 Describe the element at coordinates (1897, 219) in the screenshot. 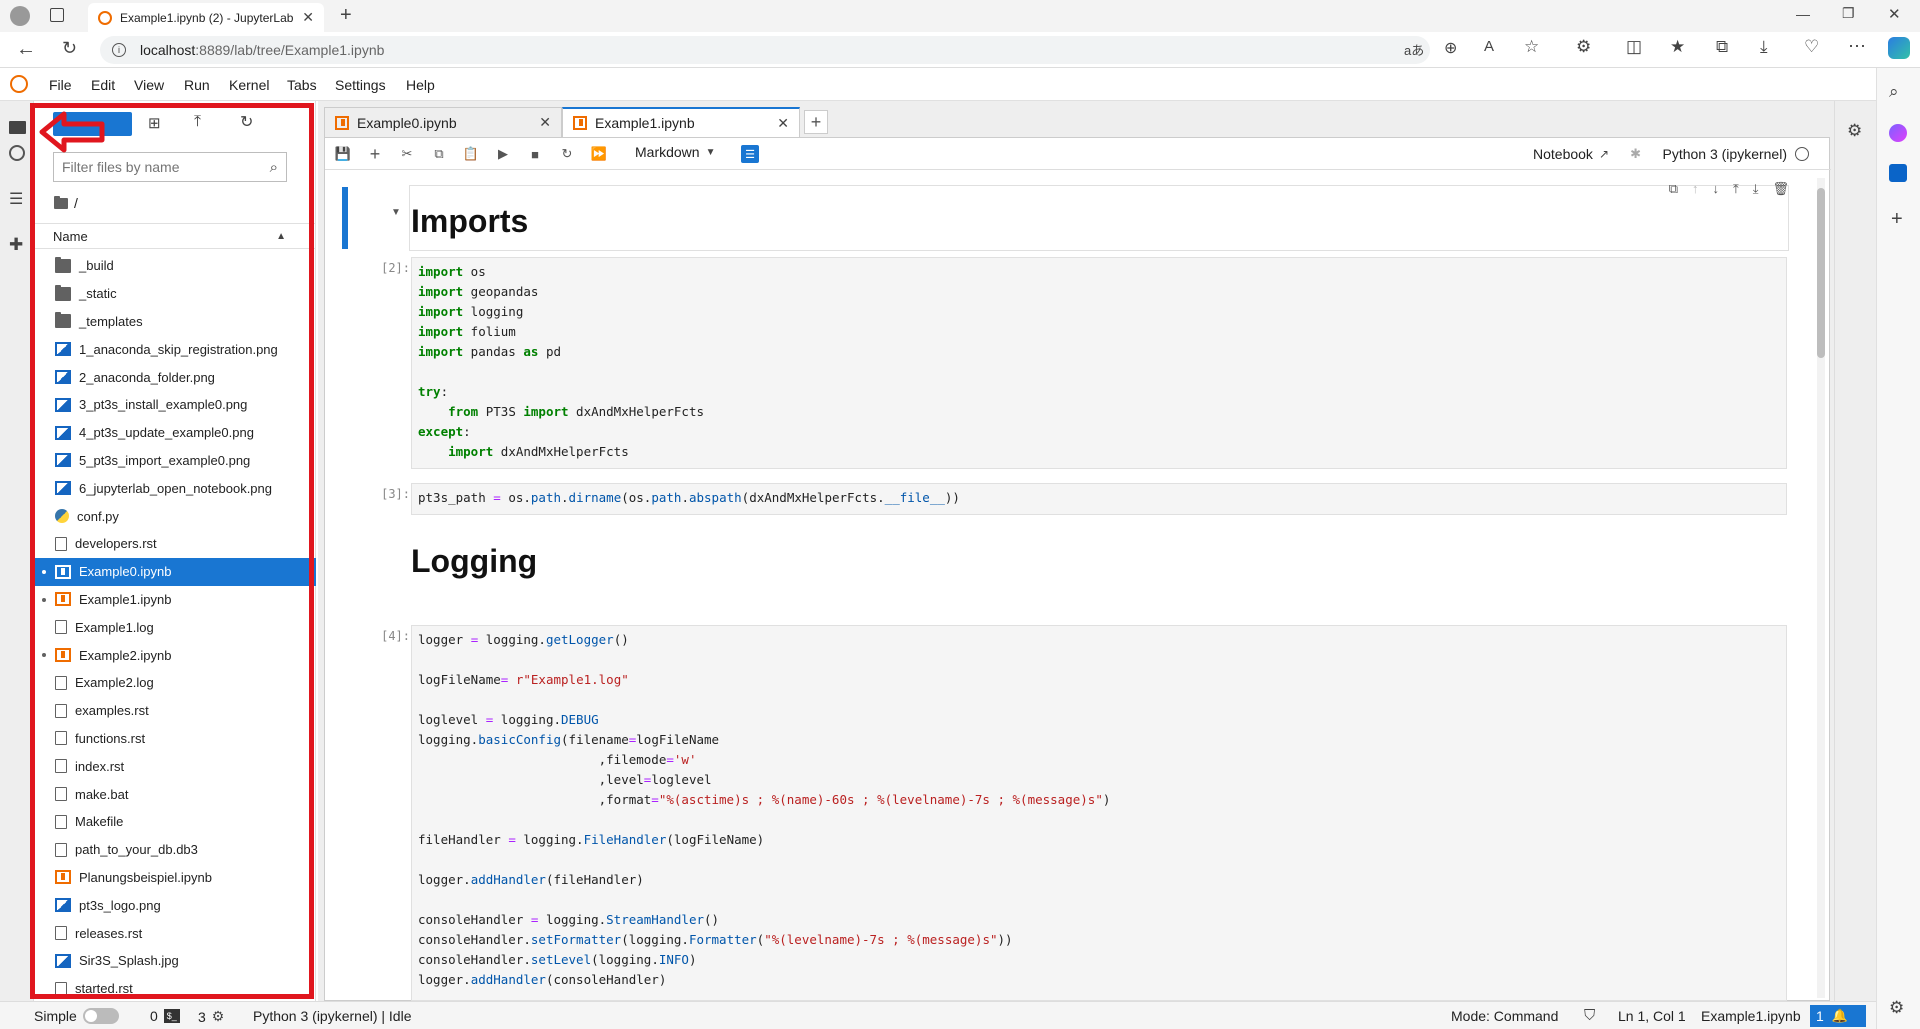

I see `add-app-icon: +` at that location.